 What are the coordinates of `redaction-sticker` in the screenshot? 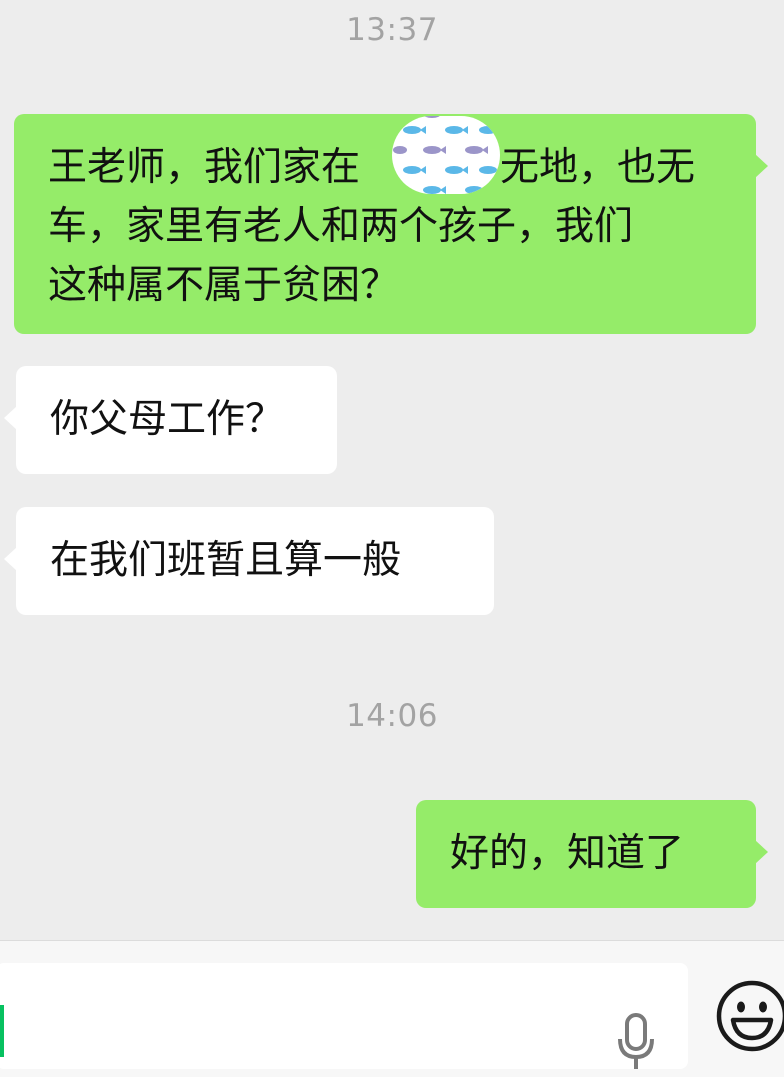 It's located at (446, 155).